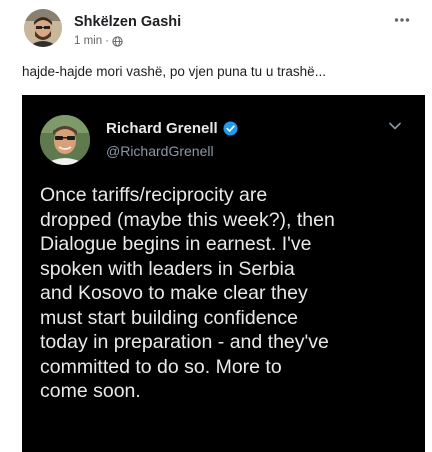  Describe the element at coordinates (160, 151) in the screenshot. I see `tweet-author-handle: @RichardGrenell` at that location.